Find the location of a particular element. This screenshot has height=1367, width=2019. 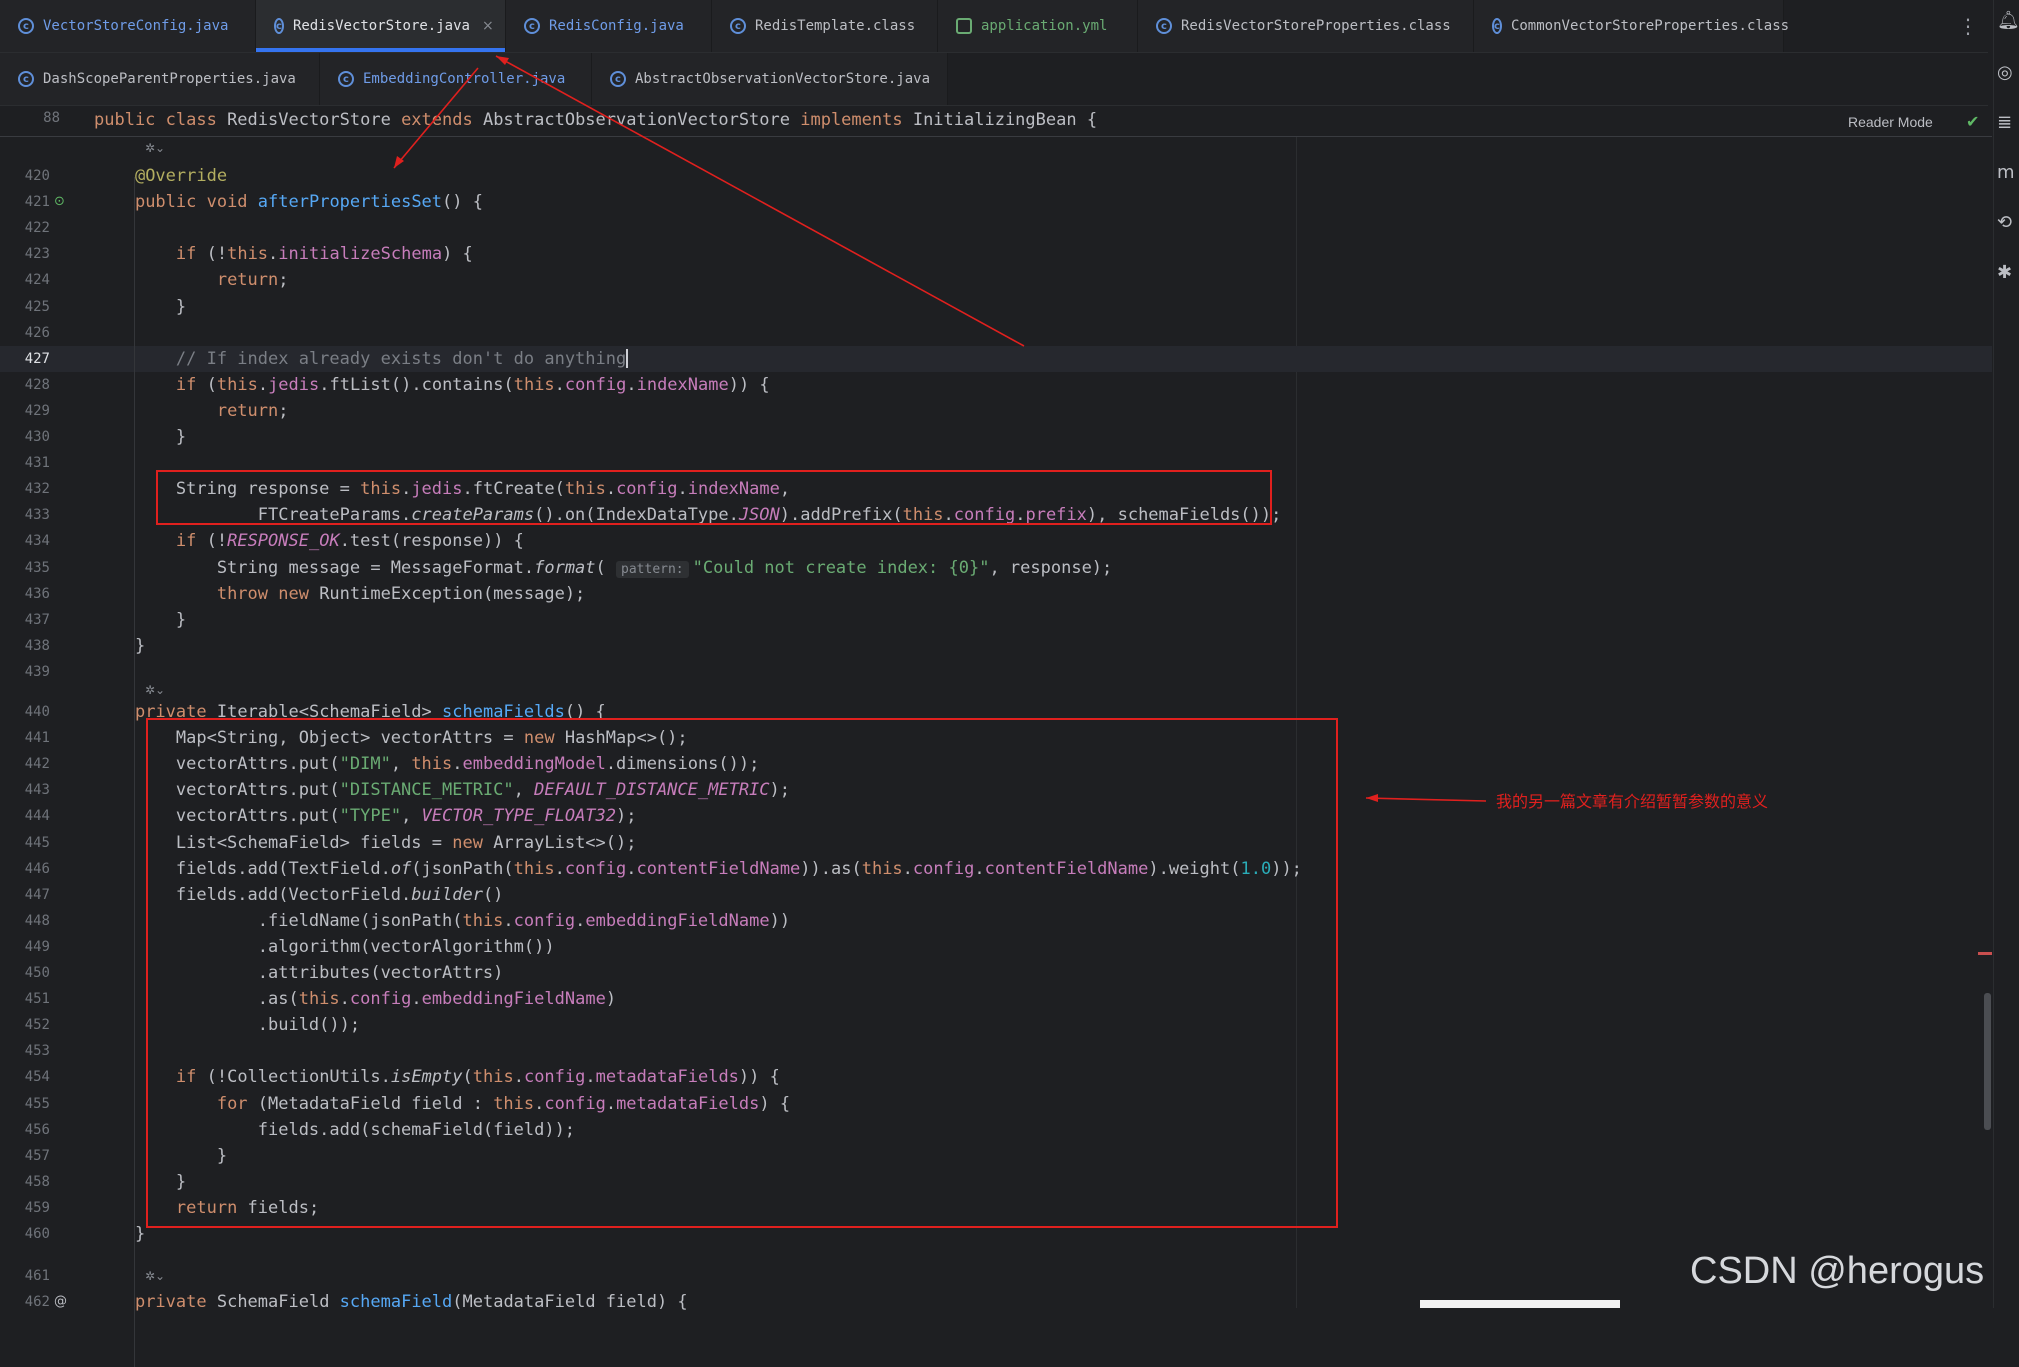

line-number: 421 is located at coordinates (37, 202).